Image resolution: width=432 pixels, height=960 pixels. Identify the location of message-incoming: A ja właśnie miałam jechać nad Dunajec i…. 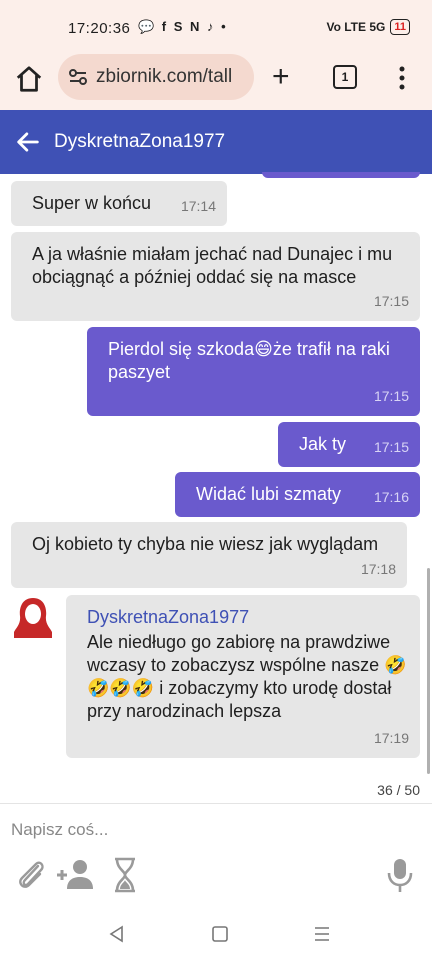
(215, 276).